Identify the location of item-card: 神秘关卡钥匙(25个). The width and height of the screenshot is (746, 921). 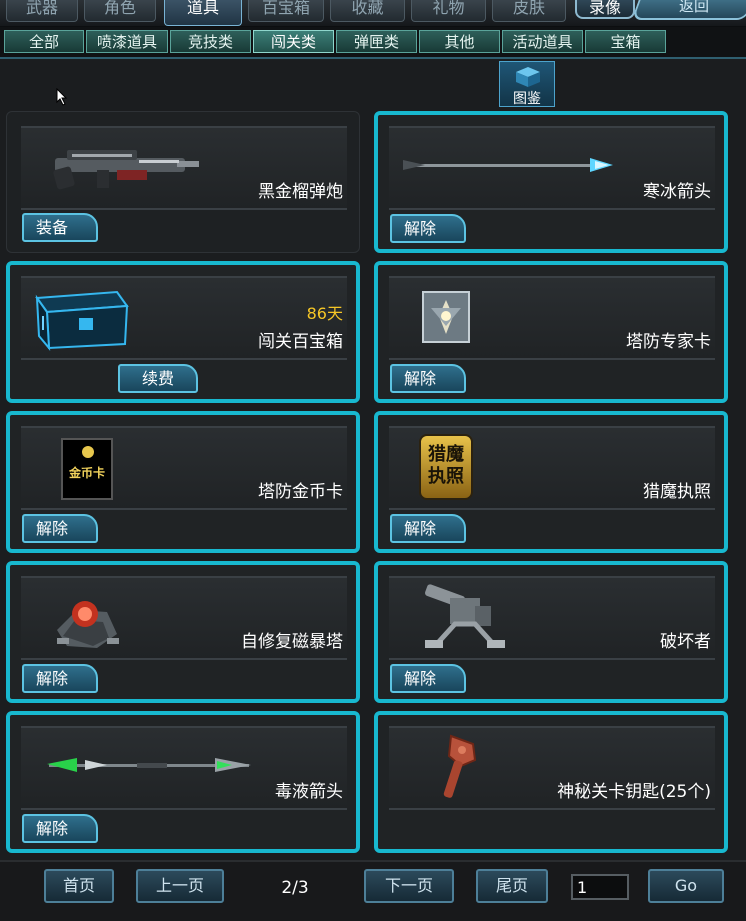
(551, 782).